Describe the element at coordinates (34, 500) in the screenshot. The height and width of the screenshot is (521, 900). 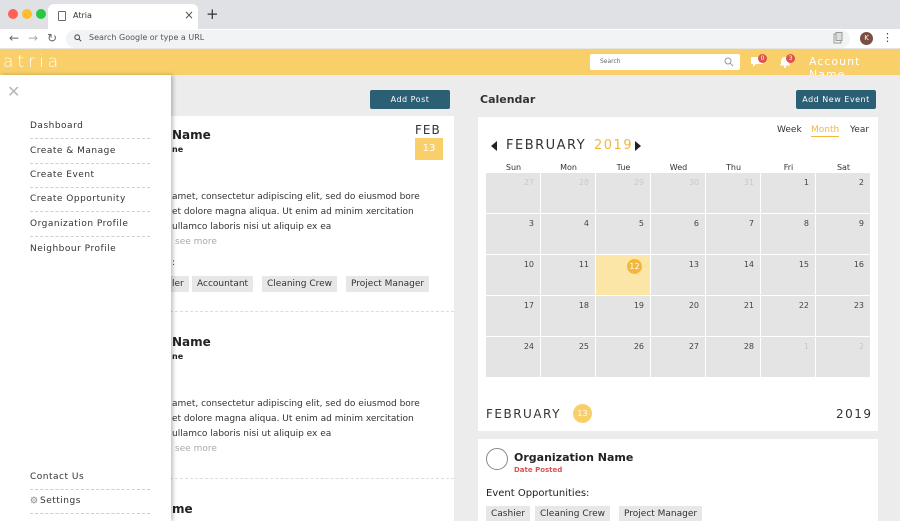
I see `gear-icon` at that location.